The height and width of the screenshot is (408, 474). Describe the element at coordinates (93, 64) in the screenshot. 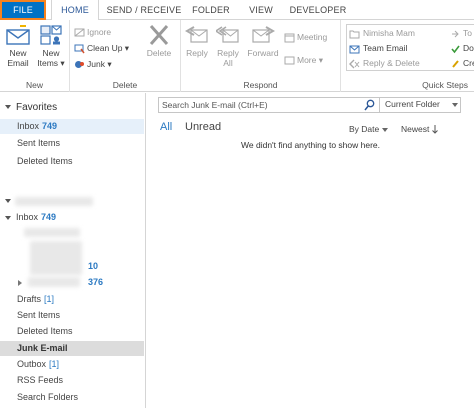

I see `junk-button: Junk ▾` at that location.